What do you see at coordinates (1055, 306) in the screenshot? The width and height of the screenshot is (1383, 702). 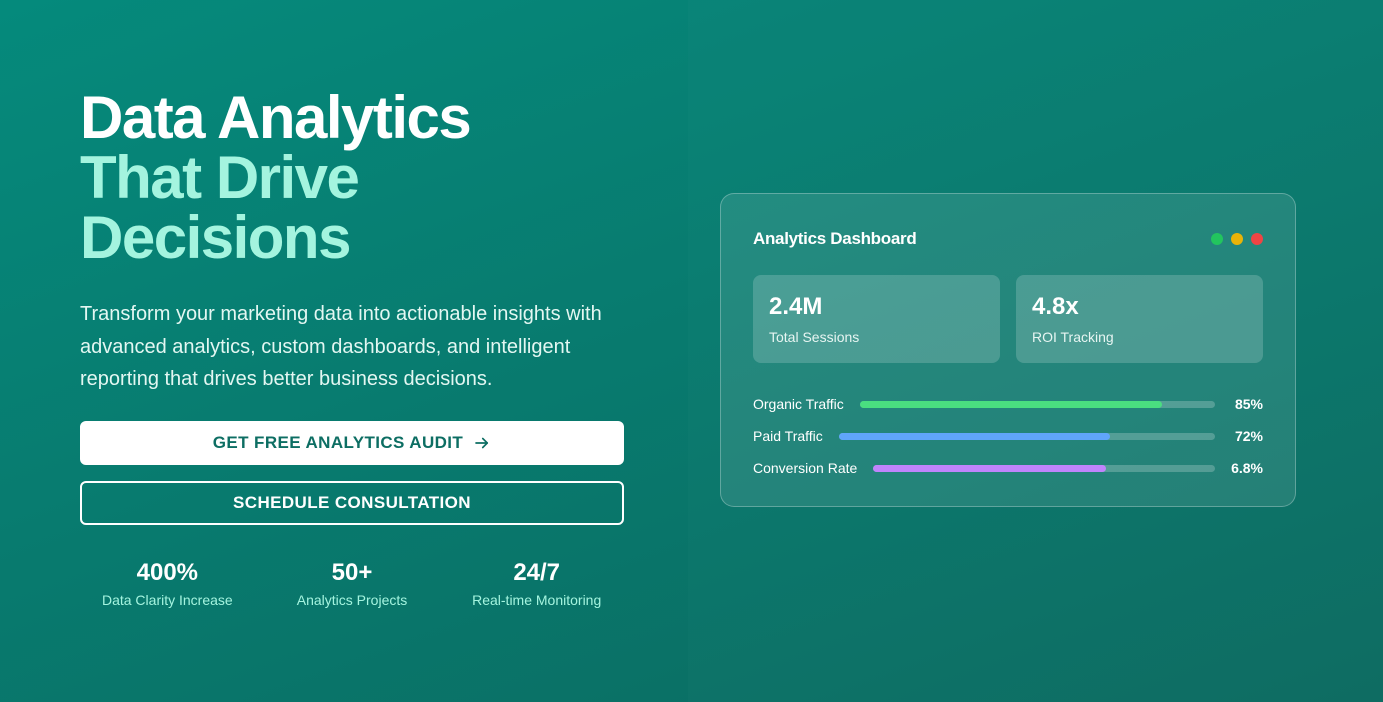 I see `kpi-value: 4.8x` at bounding box center [1055, 306].